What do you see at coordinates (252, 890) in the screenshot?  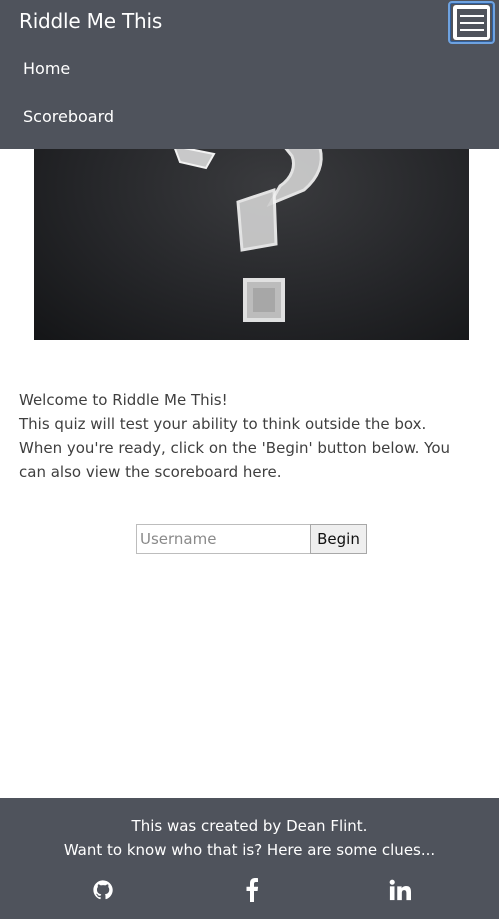 I see `facebook-icon` at bounding box center [252, 890].